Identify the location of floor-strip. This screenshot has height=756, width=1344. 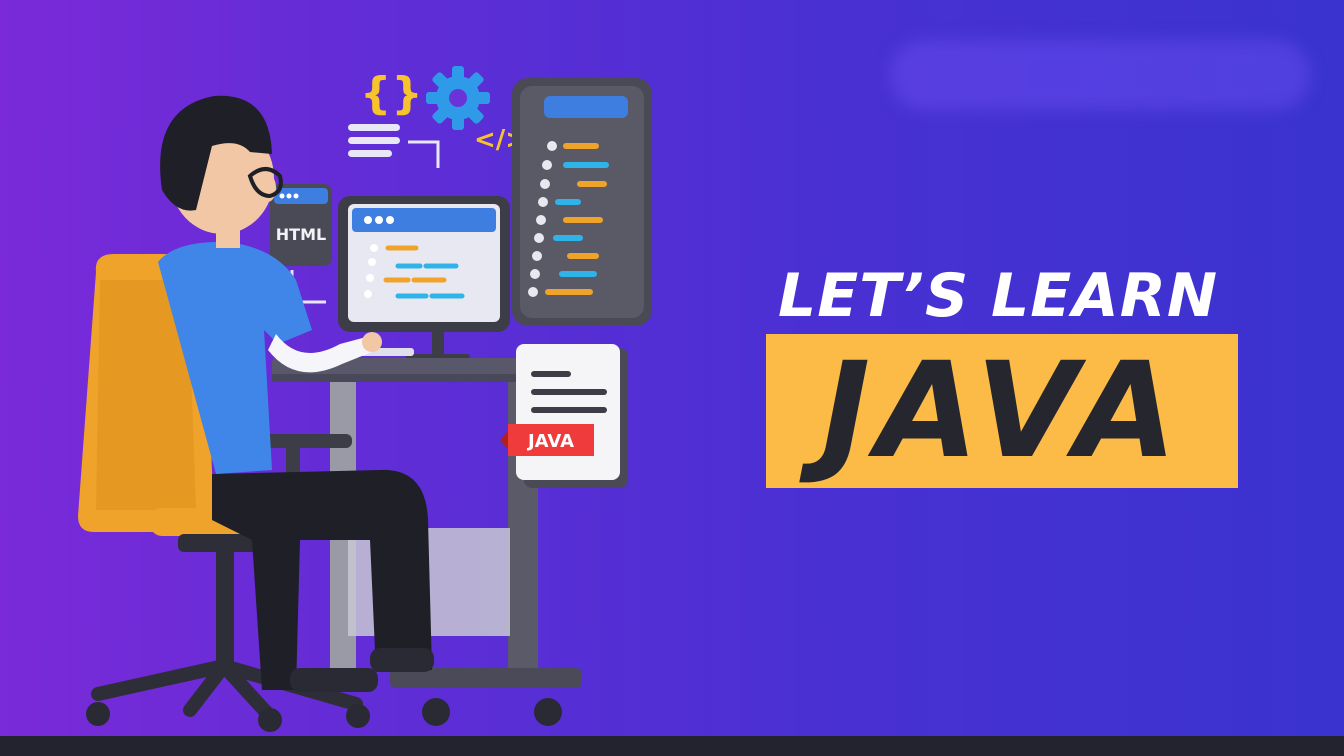
(672, 746).